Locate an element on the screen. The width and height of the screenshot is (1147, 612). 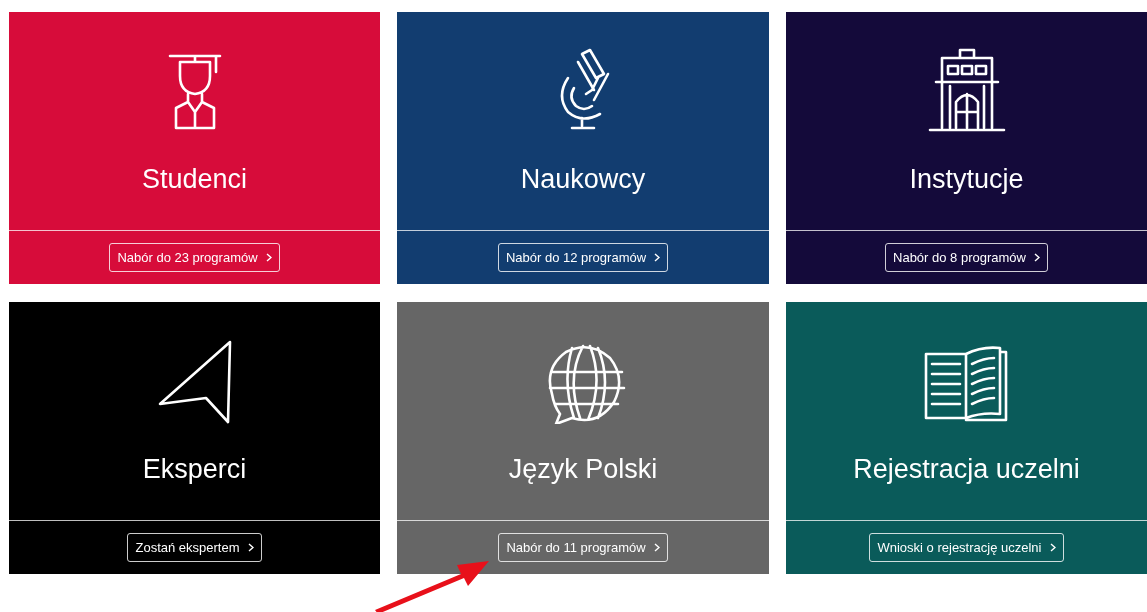
program-button: Wnioski o rejestrację uczelni is located at coordinates (966, 547).